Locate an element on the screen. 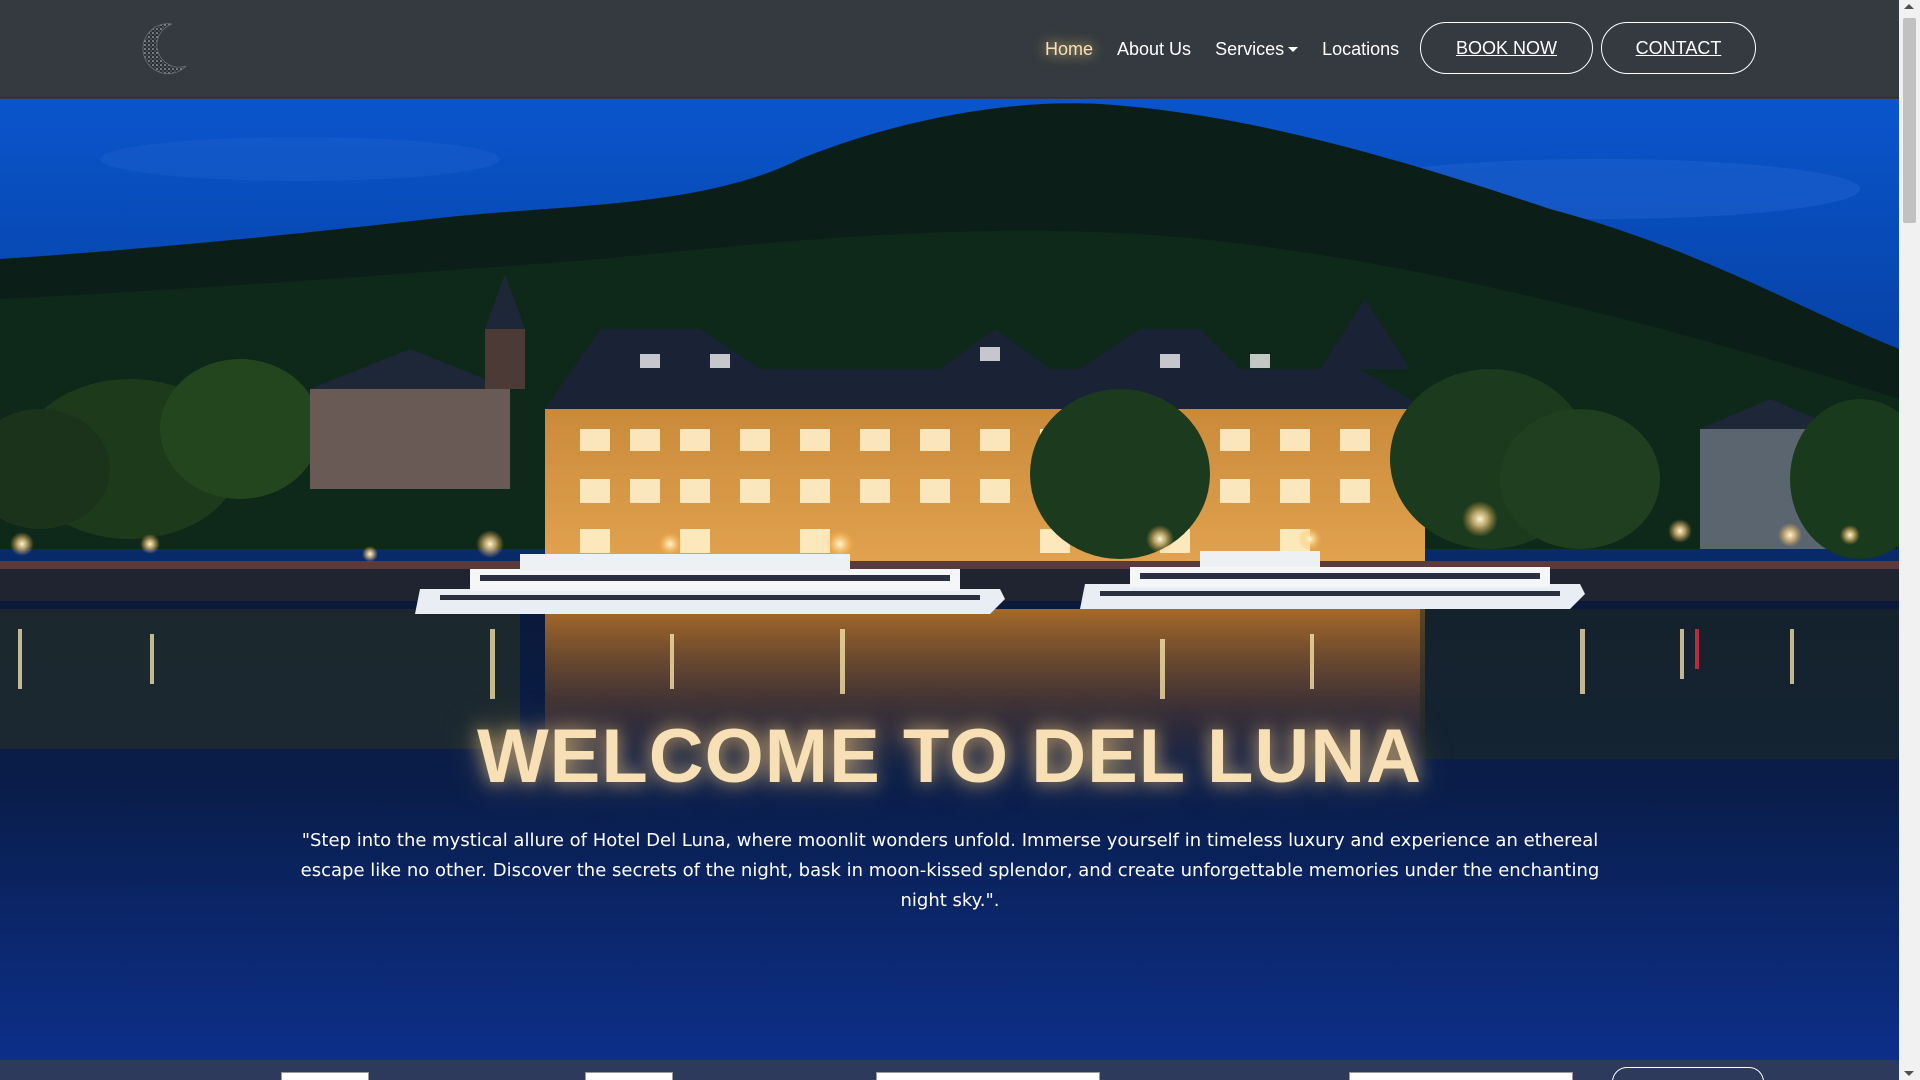 The width and height of the screenshot is (1920, 1080). nav-home: Home is located at coordinates (1069, 49).